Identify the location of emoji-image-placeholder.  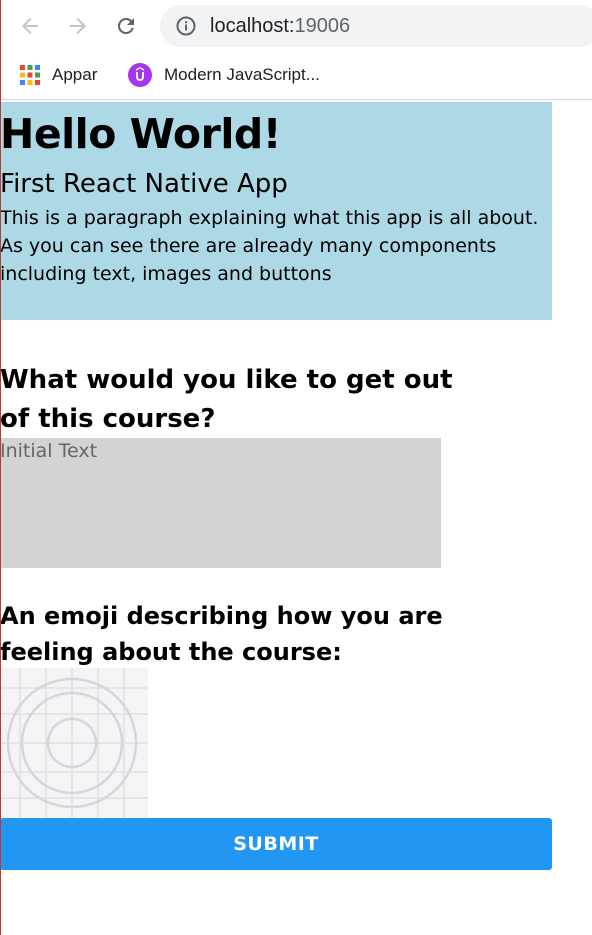
(74, 743).